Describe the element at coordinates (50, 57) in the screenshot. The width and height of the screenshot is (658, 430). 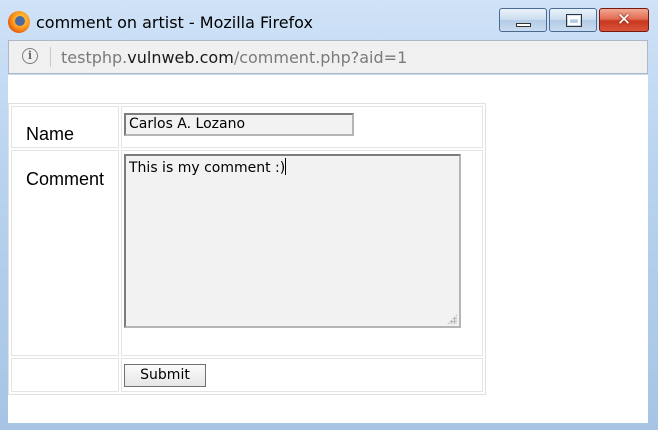
I see `address-bar-divider` at that location.